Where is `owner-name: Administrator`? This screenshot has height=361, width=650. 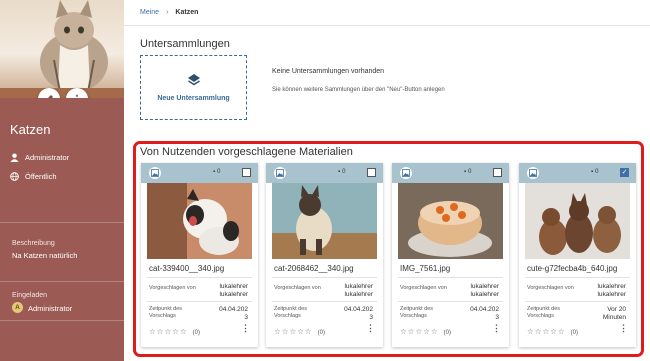
owner-name: Administrator is located at coordinates (47, 157).